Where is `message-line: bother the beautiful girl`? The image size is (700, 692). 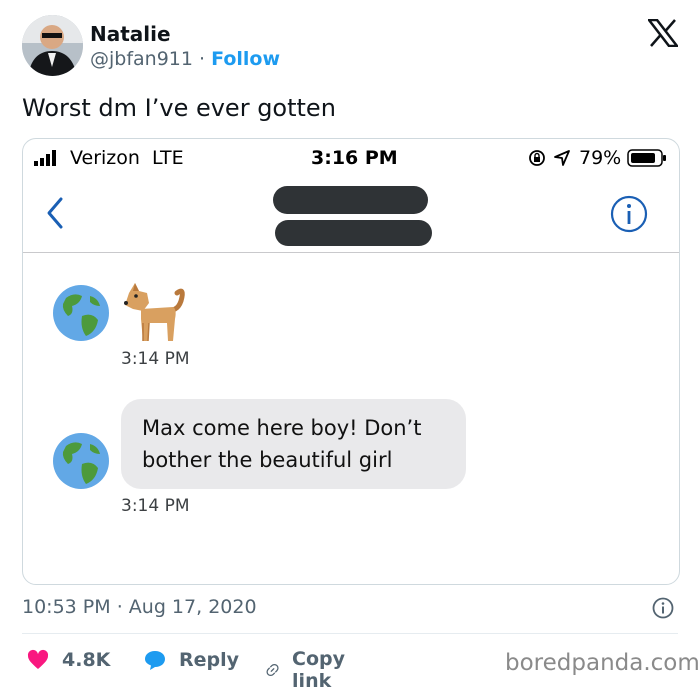
message-line: bother the beautiful girl is located at coordinates (267, 460).